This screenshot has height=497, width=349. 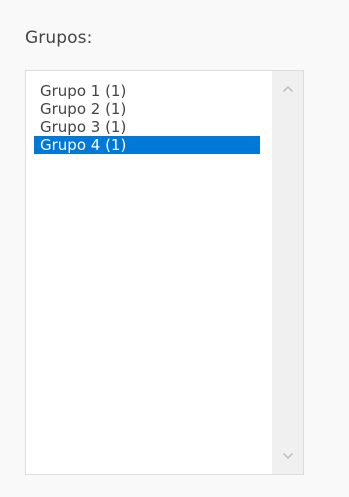 What do you see at coordinates (287, 272) in the screenshot?
I see `listbox-scrollbar` at bounding box center [287, 272].